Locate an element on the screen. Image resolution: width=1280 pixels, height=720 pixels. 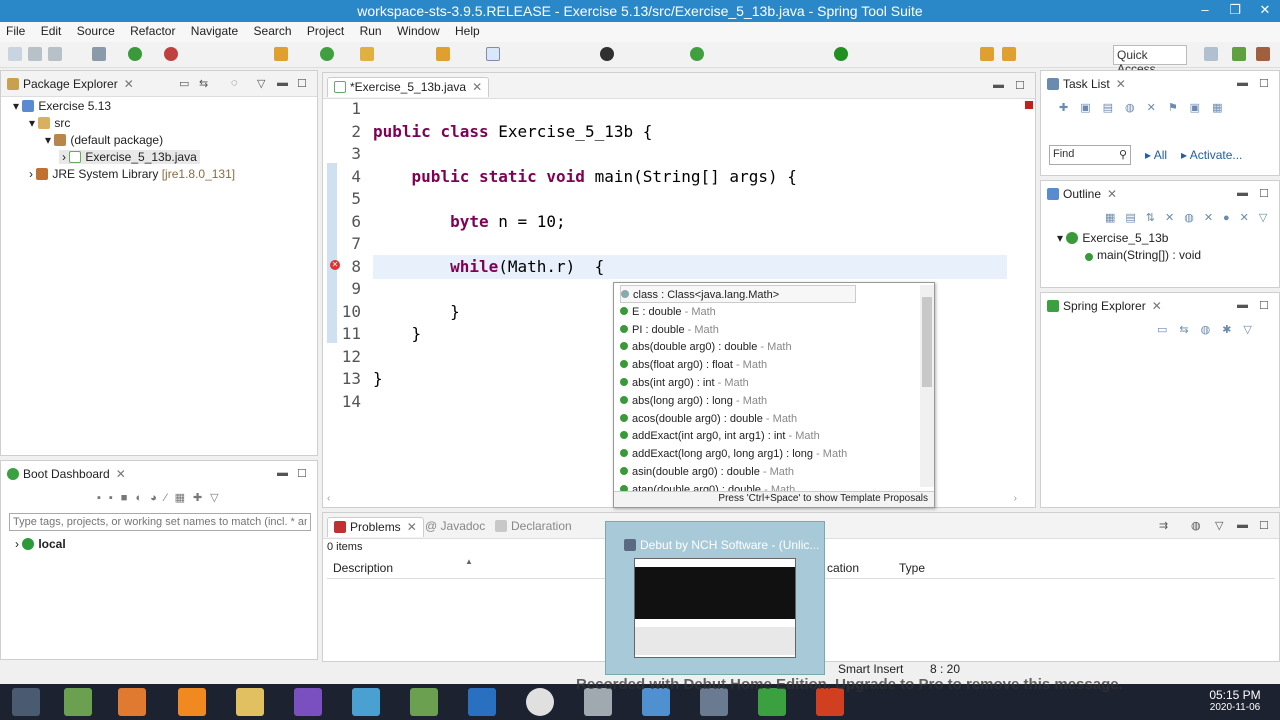
completion-item: class : Class<java.lang.Math> is located at coordinates (738, 294).